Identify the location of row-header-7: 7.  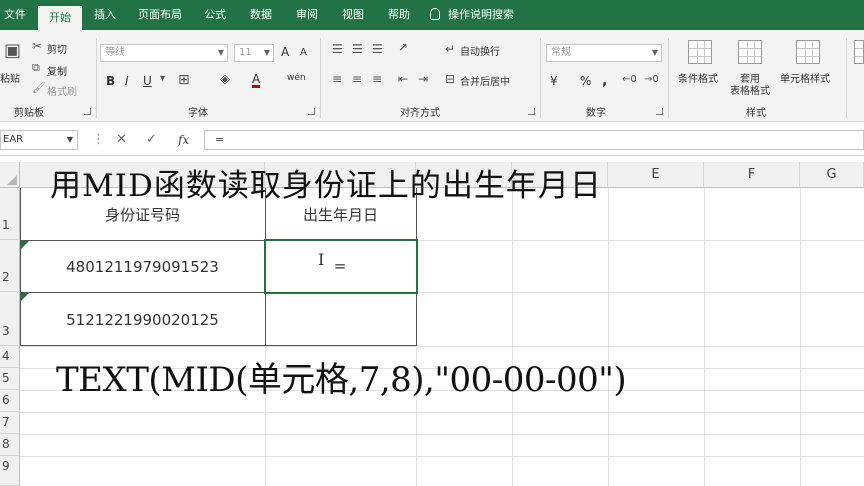
(10, 423).